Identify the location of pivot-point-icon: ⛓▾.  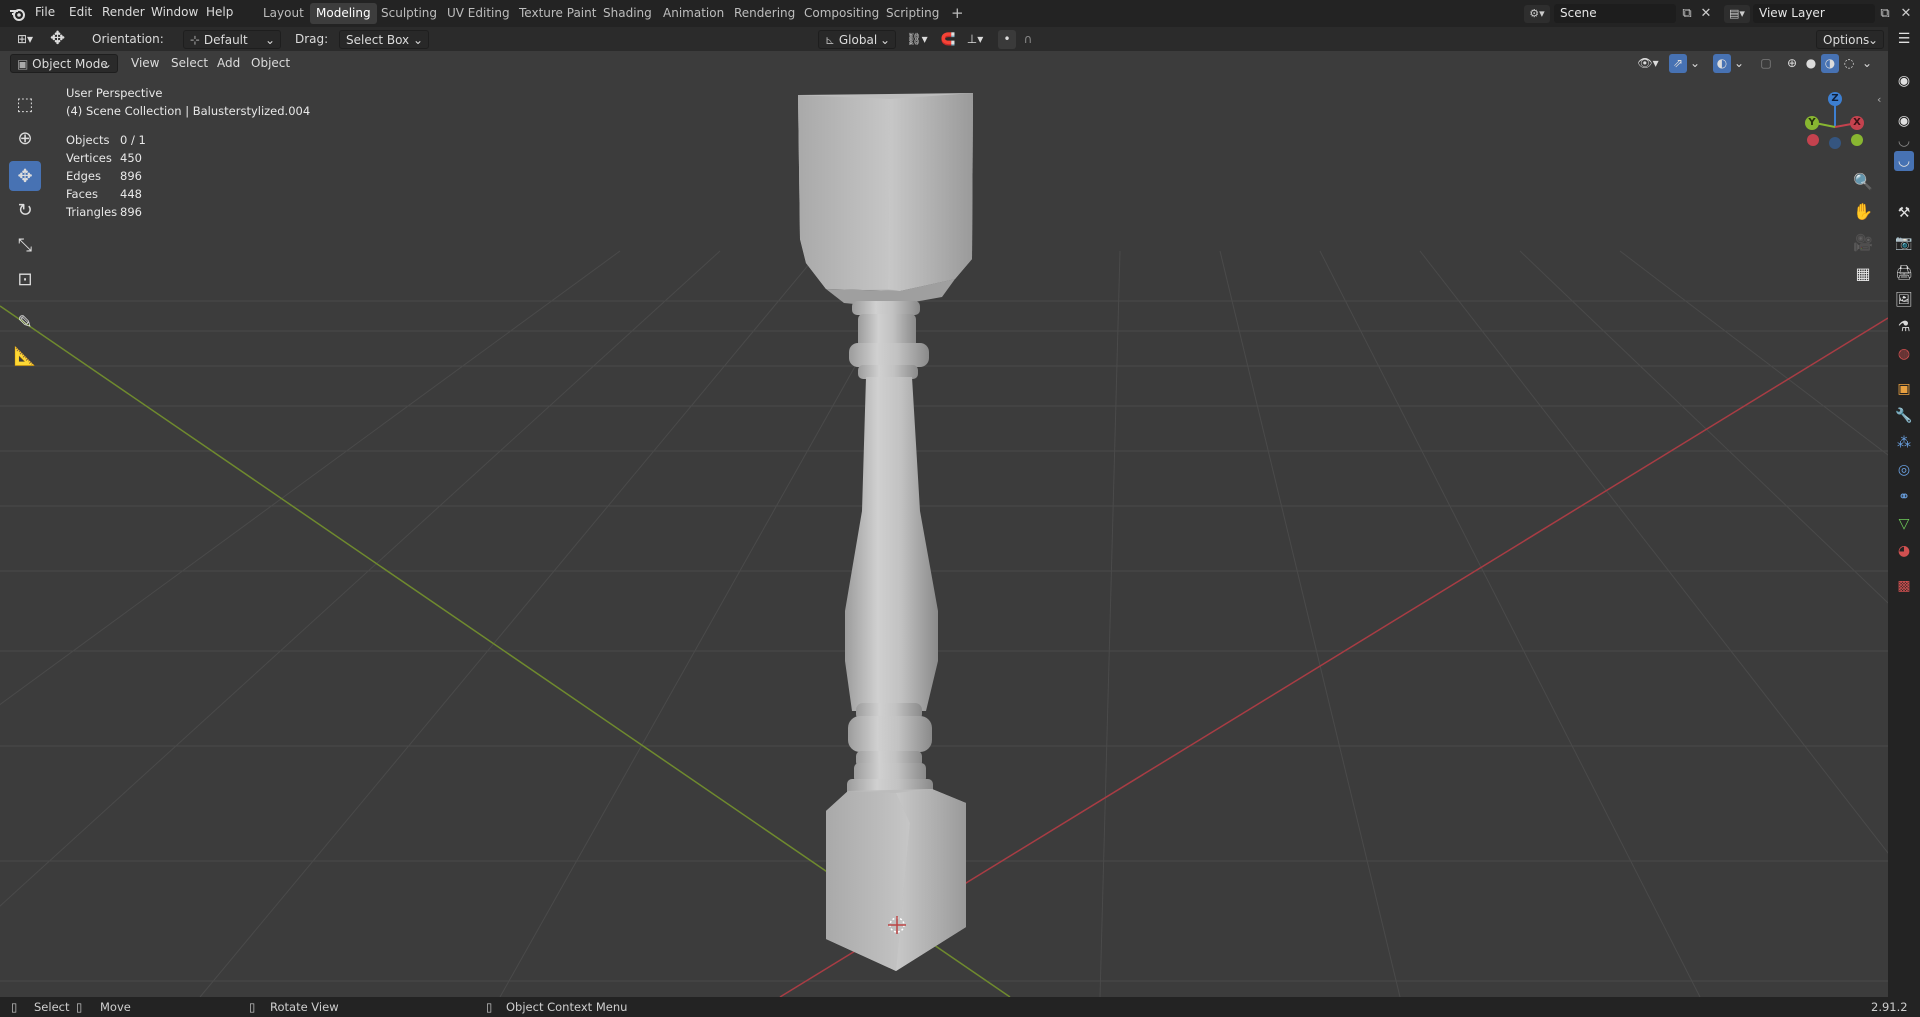
(917, 39).